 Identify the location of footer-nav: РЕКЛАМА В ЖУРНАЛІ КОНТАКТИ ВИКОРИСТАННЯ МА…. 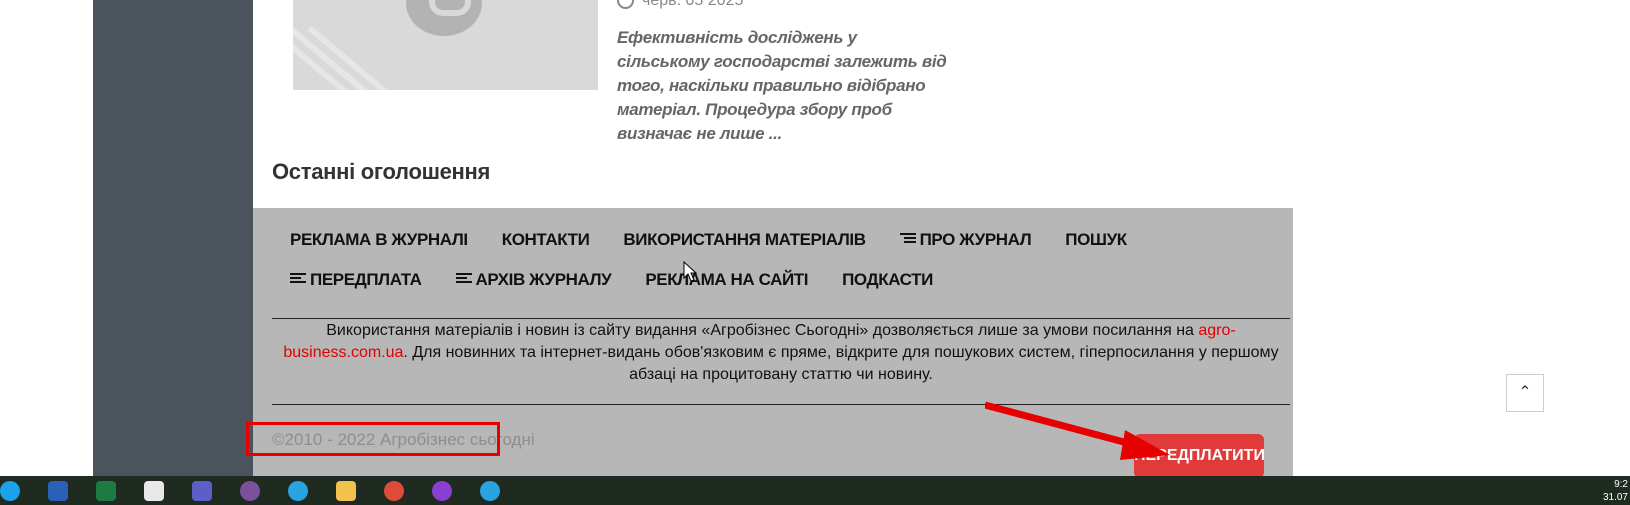
(785, 264).